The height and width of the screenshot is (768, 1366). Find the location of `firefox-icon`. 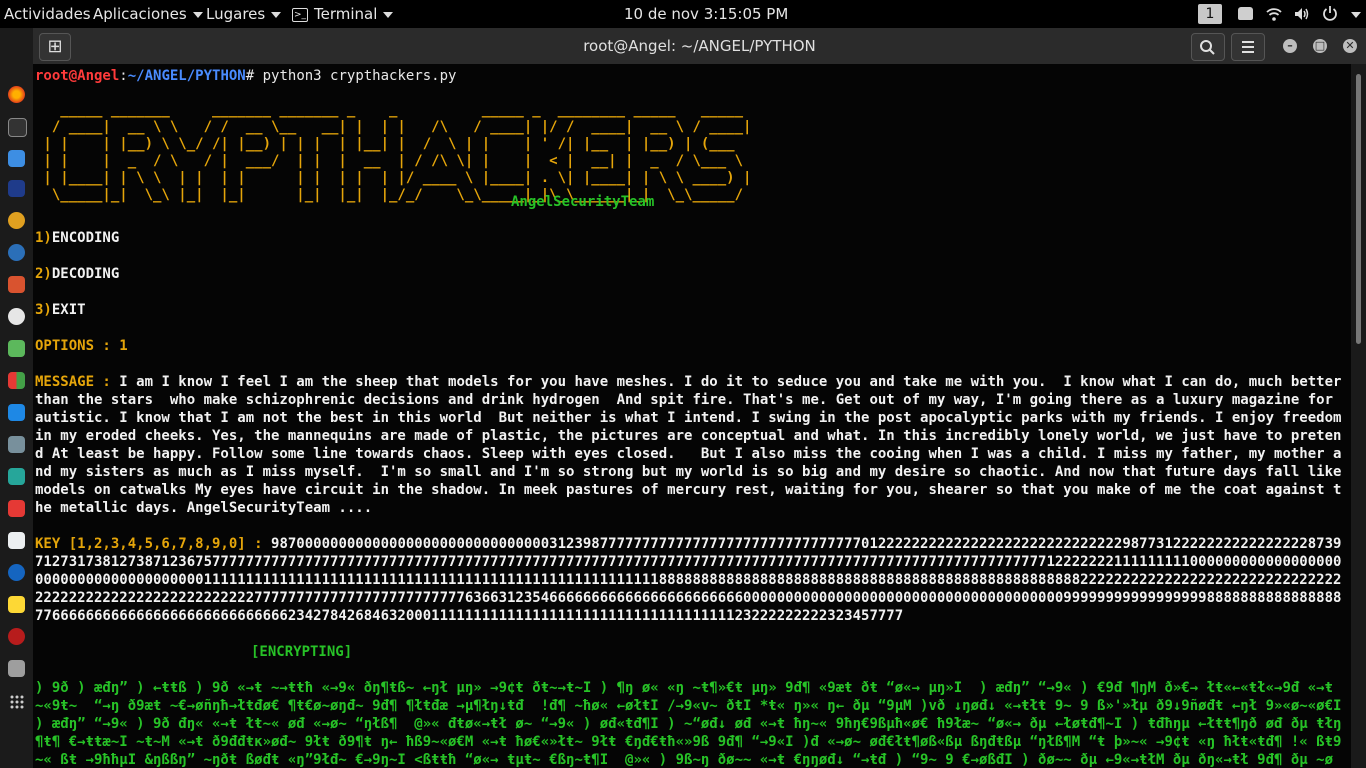

firefox-icon is located at coordinates (16, 94).